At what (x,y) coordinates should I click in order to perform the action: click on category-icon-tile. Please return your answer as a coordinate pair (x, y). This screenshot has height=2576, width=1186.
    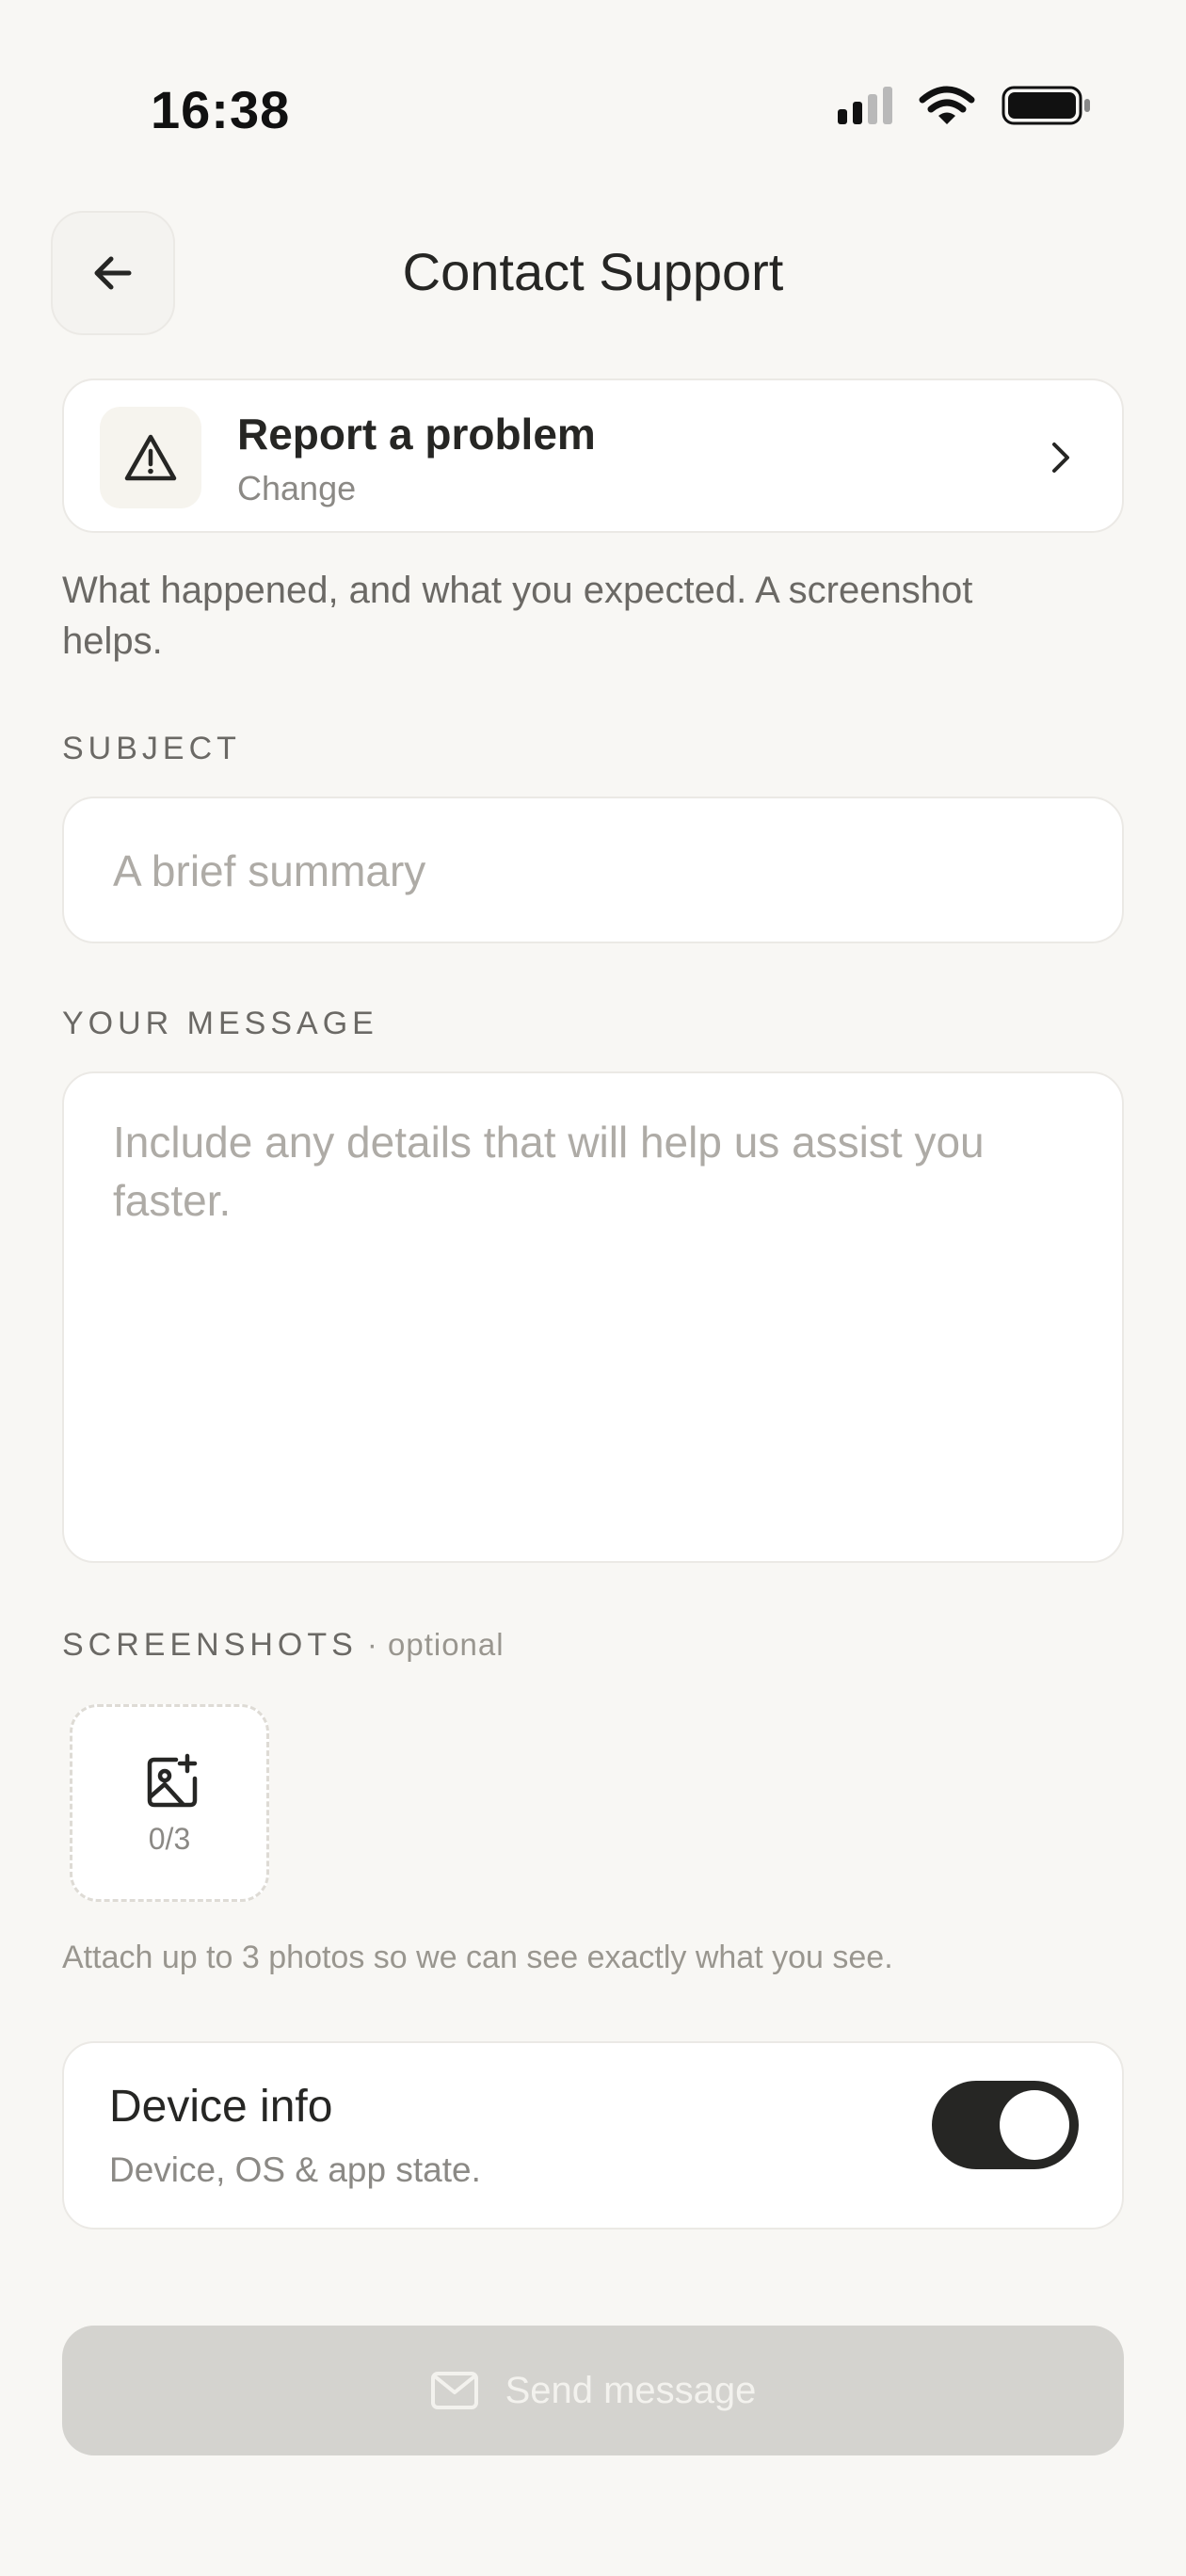
    Looking at the image, I should click on (150, 457).